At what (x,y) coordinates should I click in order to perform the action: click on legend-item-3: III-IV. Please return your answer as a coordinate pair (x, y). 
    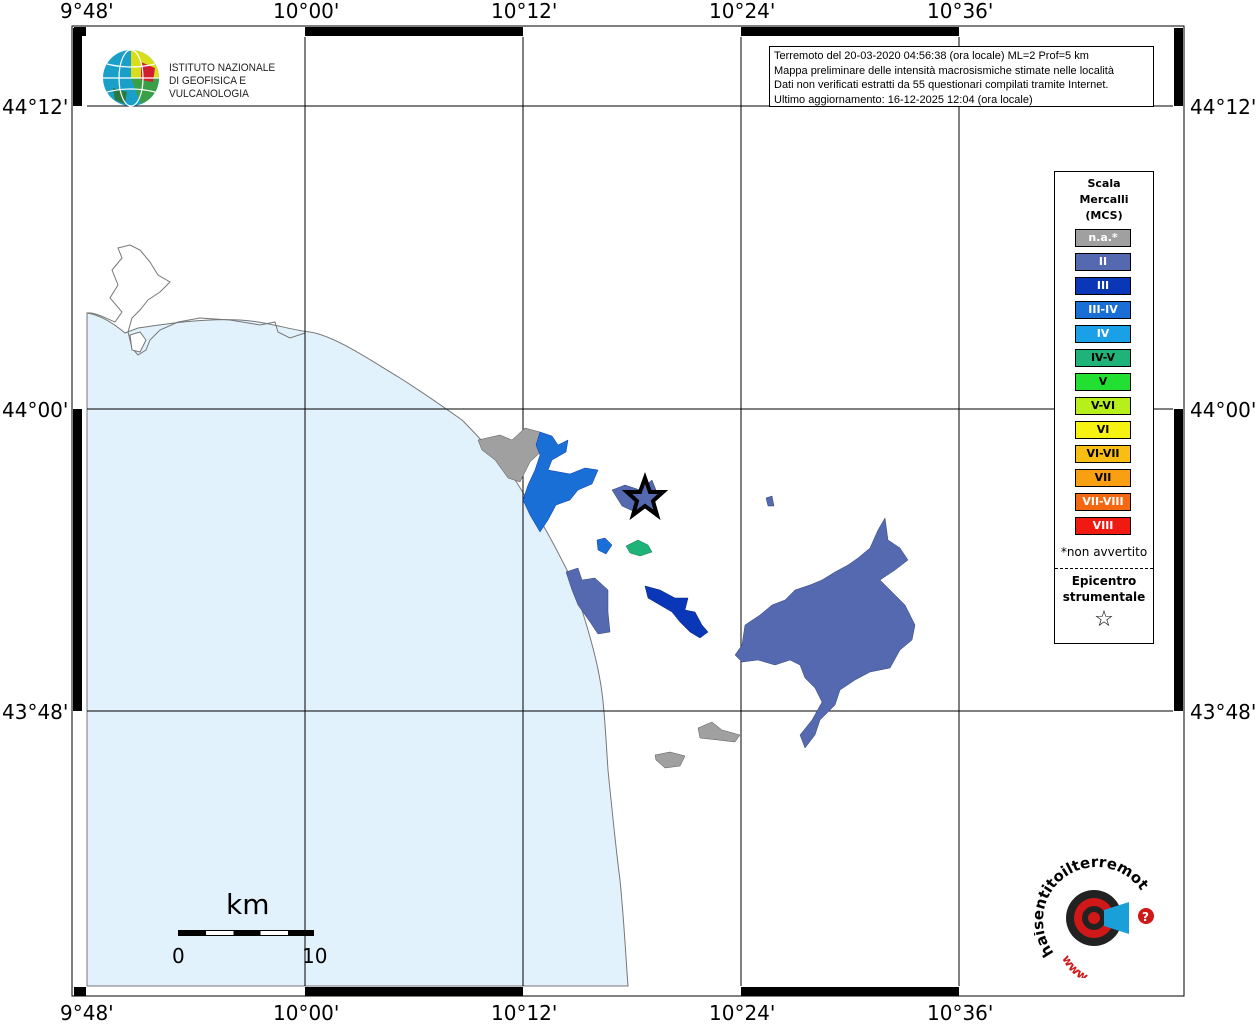
    Looking at the image, I should click on (1103, 310).